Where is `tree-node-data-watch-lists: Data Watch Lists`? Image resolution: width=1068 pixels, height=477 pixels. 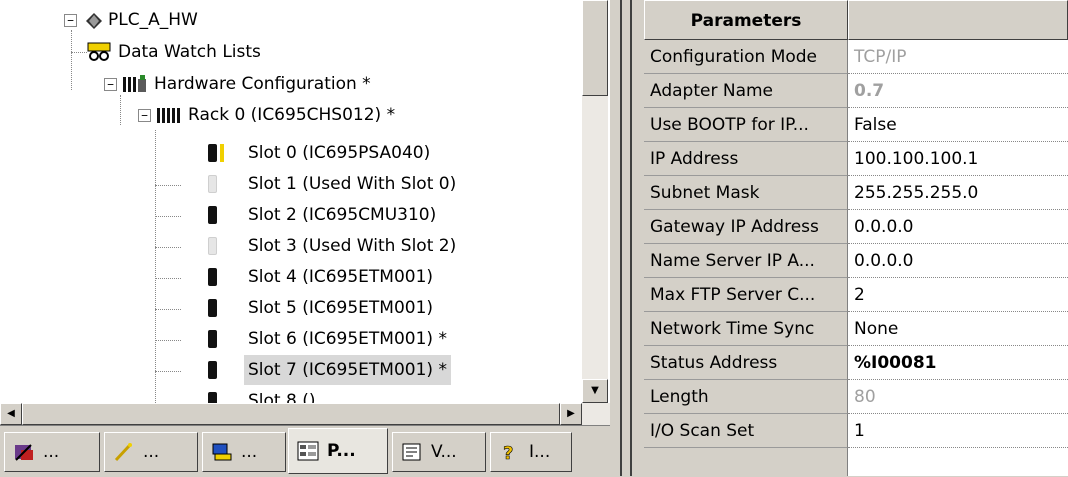 tree-node-data-watch-lists: Data Watch Lists is located at coordinates (236, 52).